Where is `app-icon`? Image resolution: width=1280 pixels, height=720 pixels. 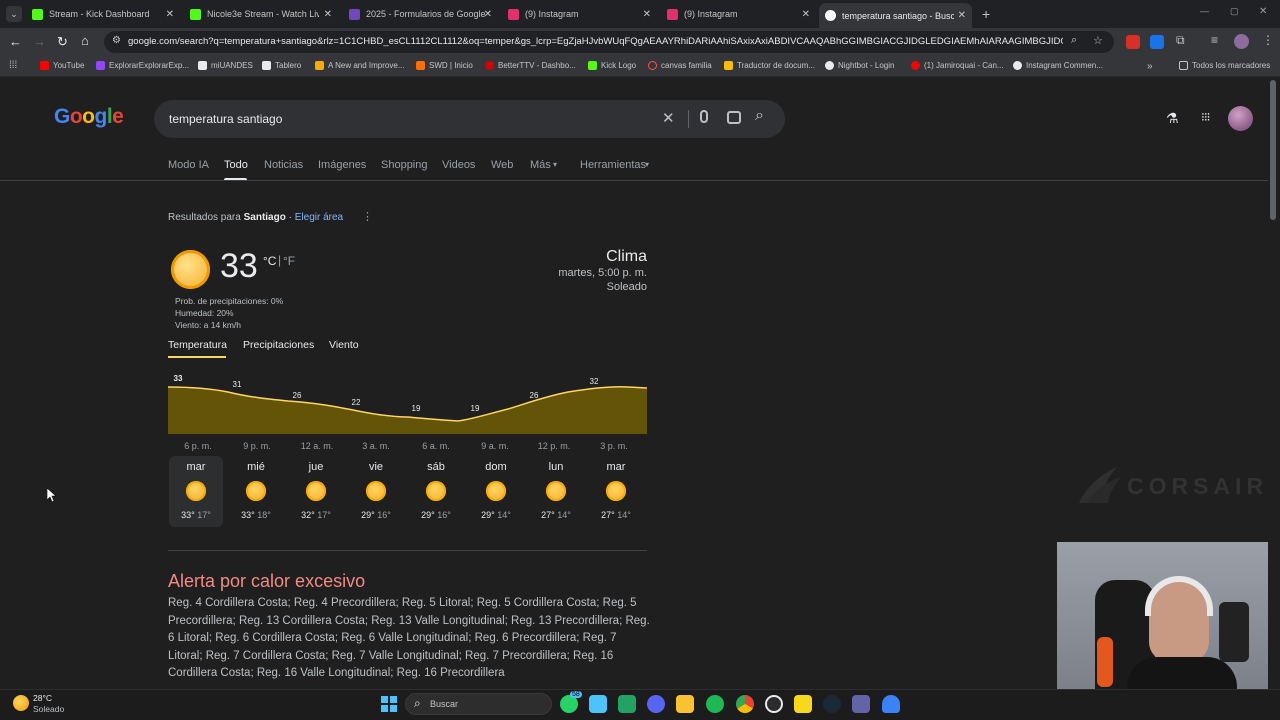
app-icon is located at coordinates (891, 704).